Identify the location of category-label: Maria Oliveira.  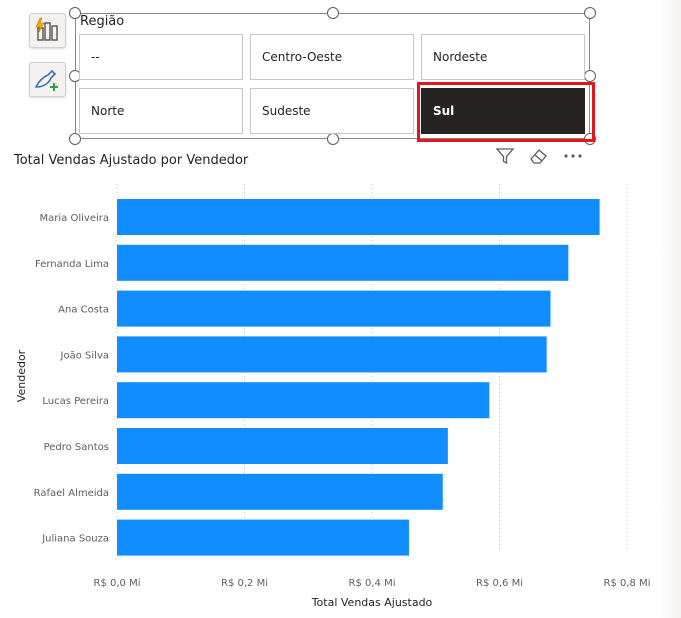
(74, 218).